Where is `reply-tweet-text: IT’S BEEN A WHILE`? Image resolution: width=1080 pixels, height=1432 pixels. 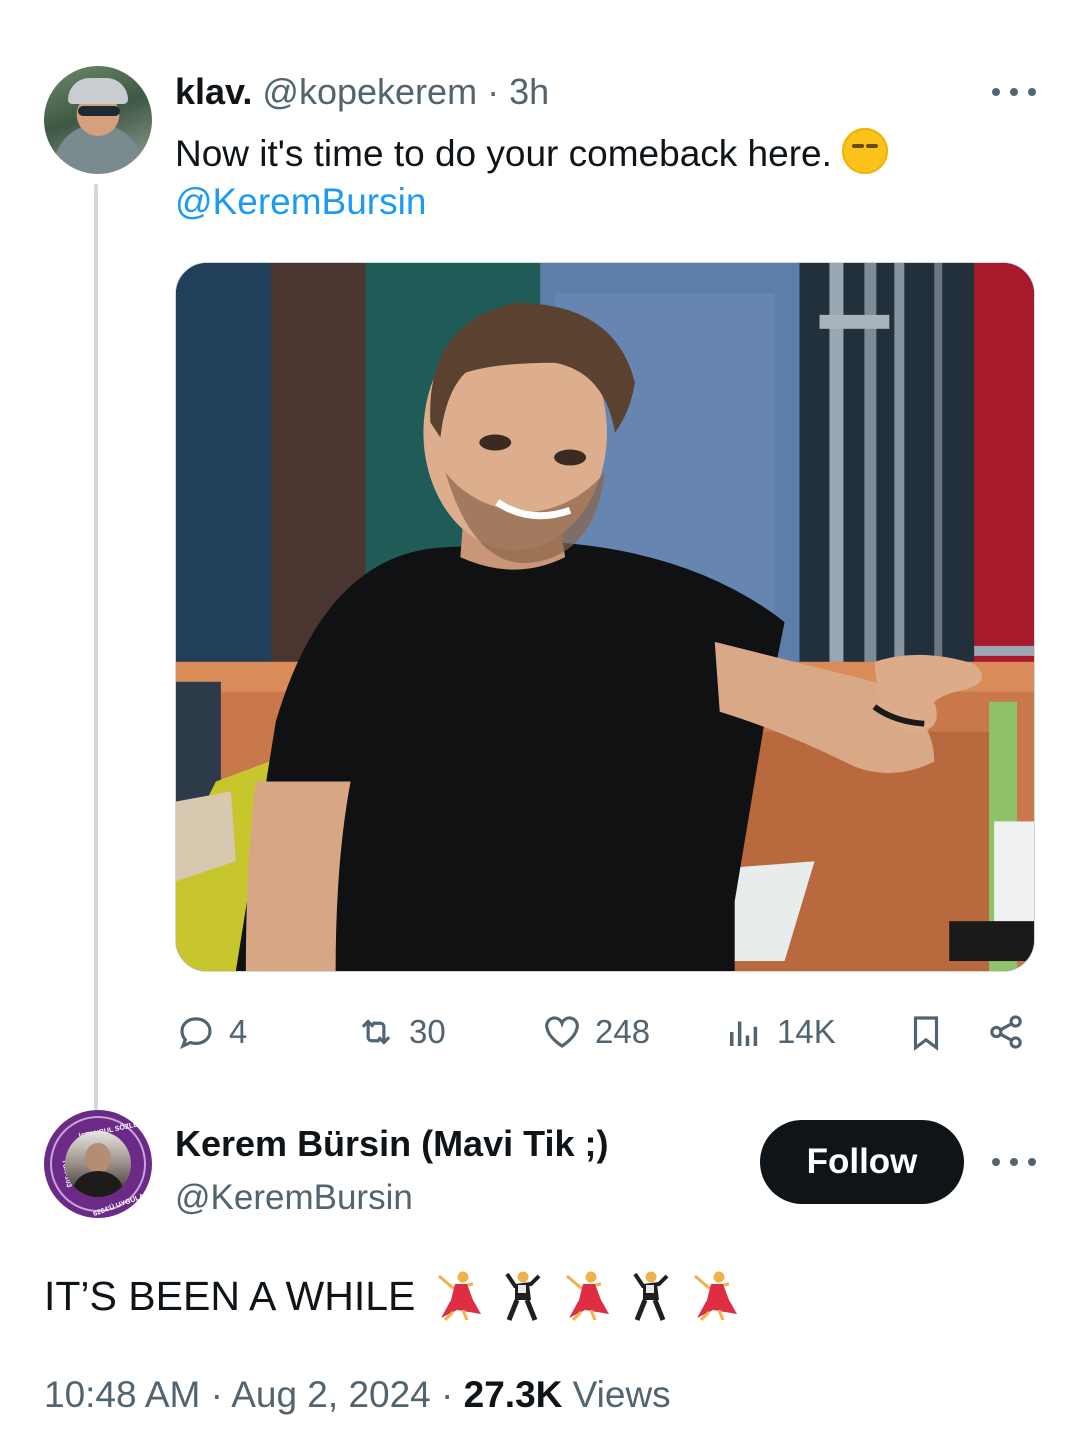
reply-tweet-text: IT’S BEEN A WHILE is located at coordinates (391, 1296).